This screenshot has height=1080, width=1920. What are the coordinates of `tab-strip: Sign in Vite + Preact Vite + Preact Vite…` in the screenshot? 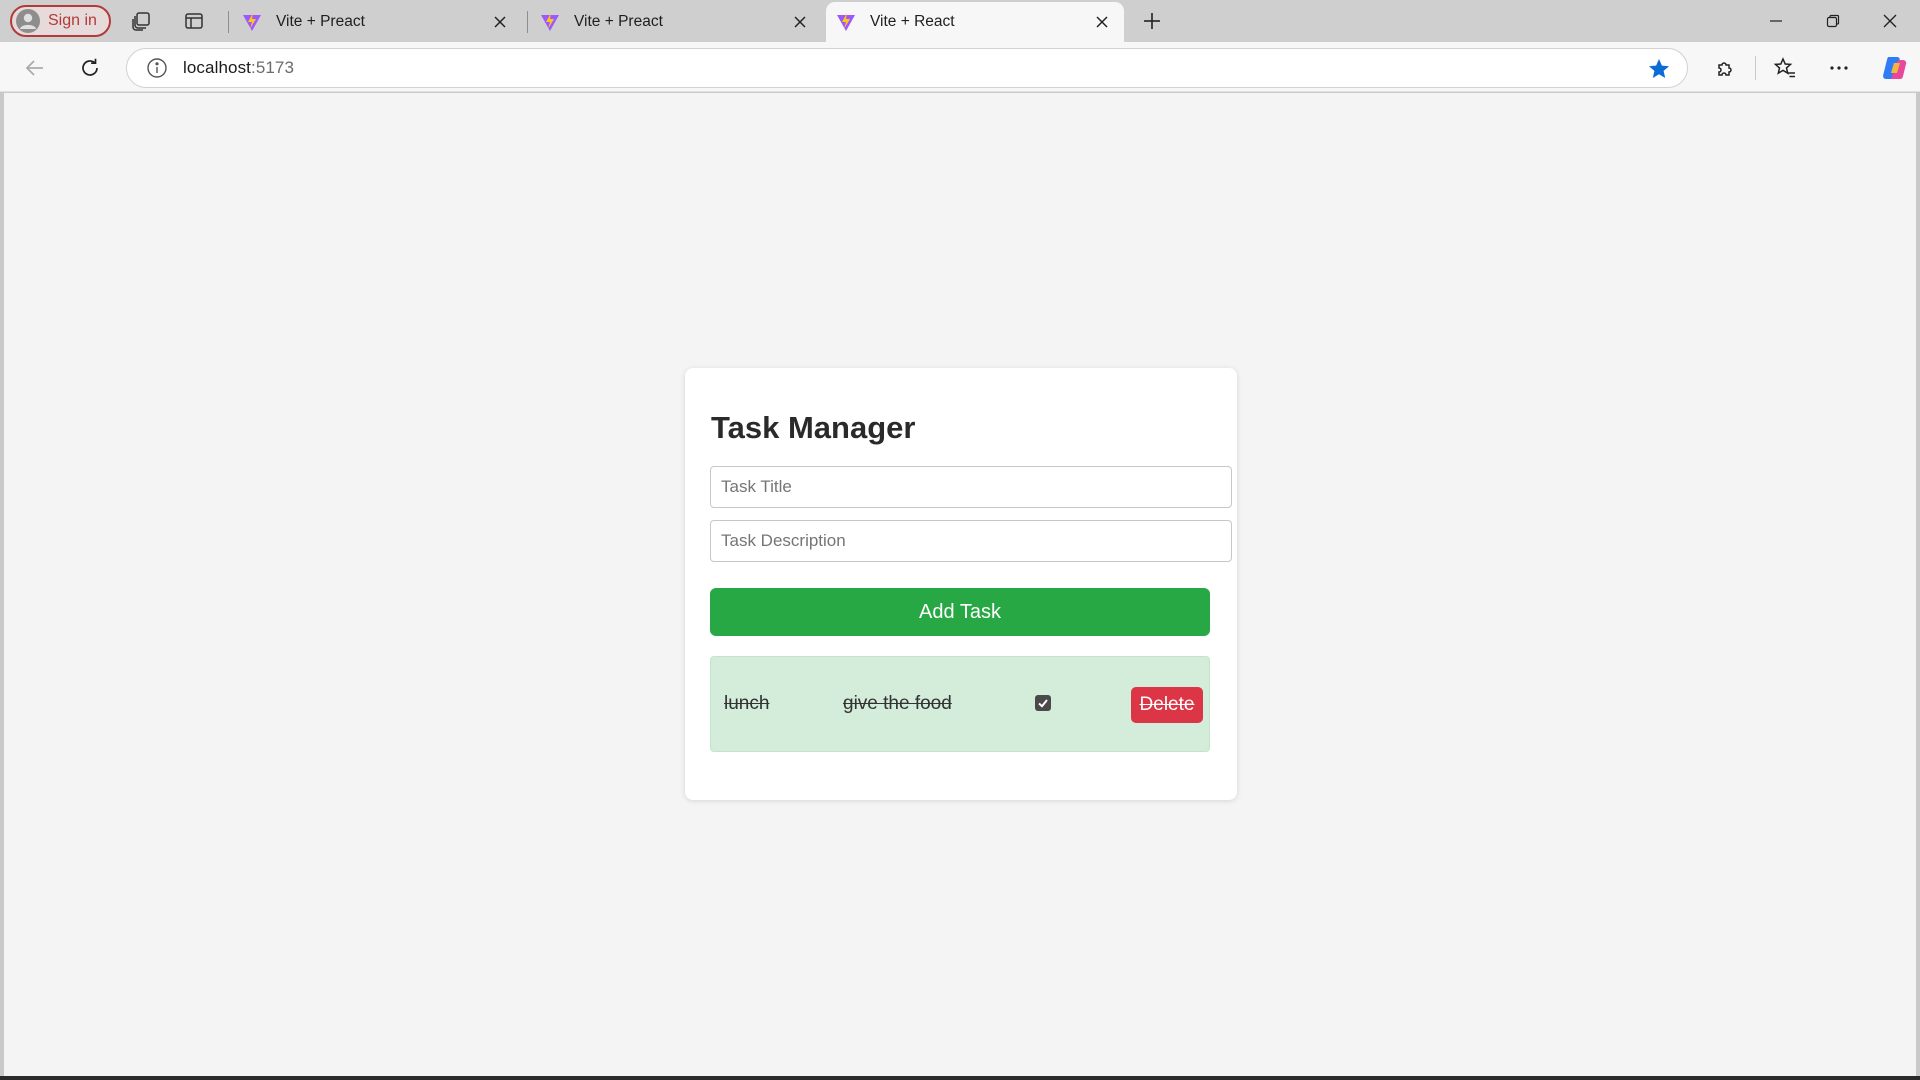 It's located at (960, 21).